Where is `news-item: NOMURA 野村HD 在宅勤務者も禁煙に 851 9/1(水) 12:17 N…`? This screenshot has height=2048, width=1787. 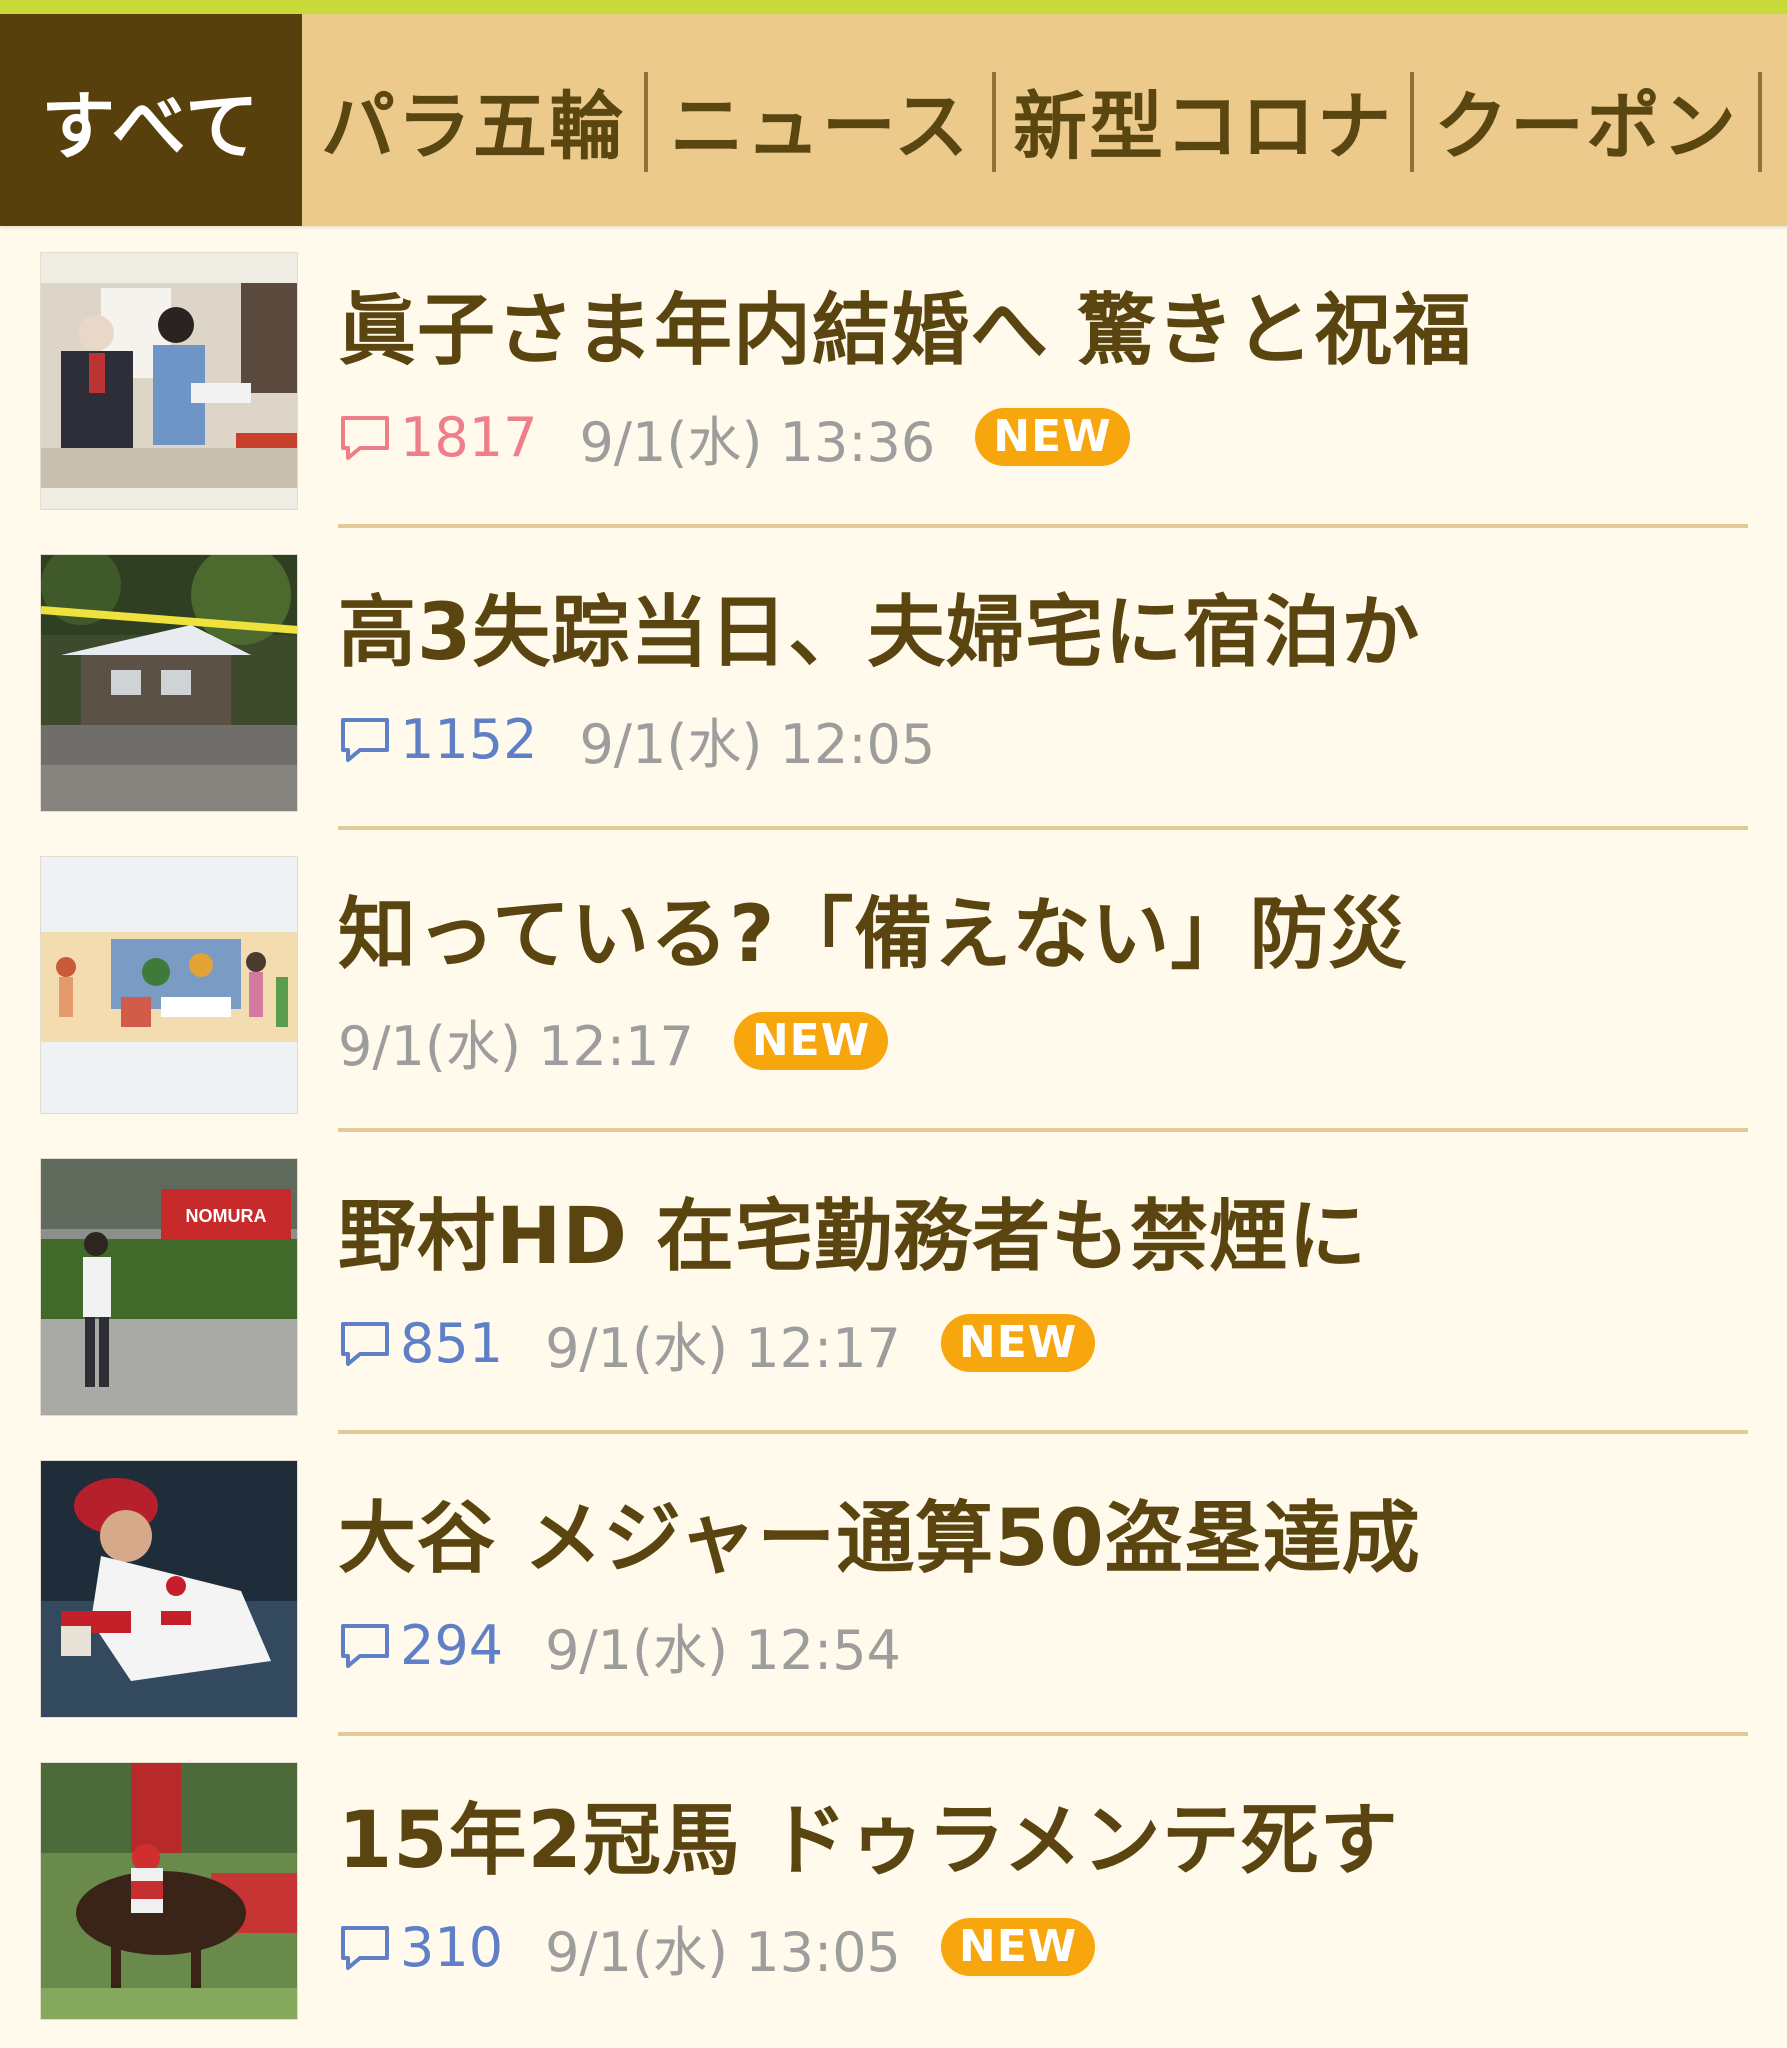
news-item: NOMURA 野村HD 在宅勤務者も禁煙に 851 9/1(水) 12:17 N… is located at coordinates (893, 1283).